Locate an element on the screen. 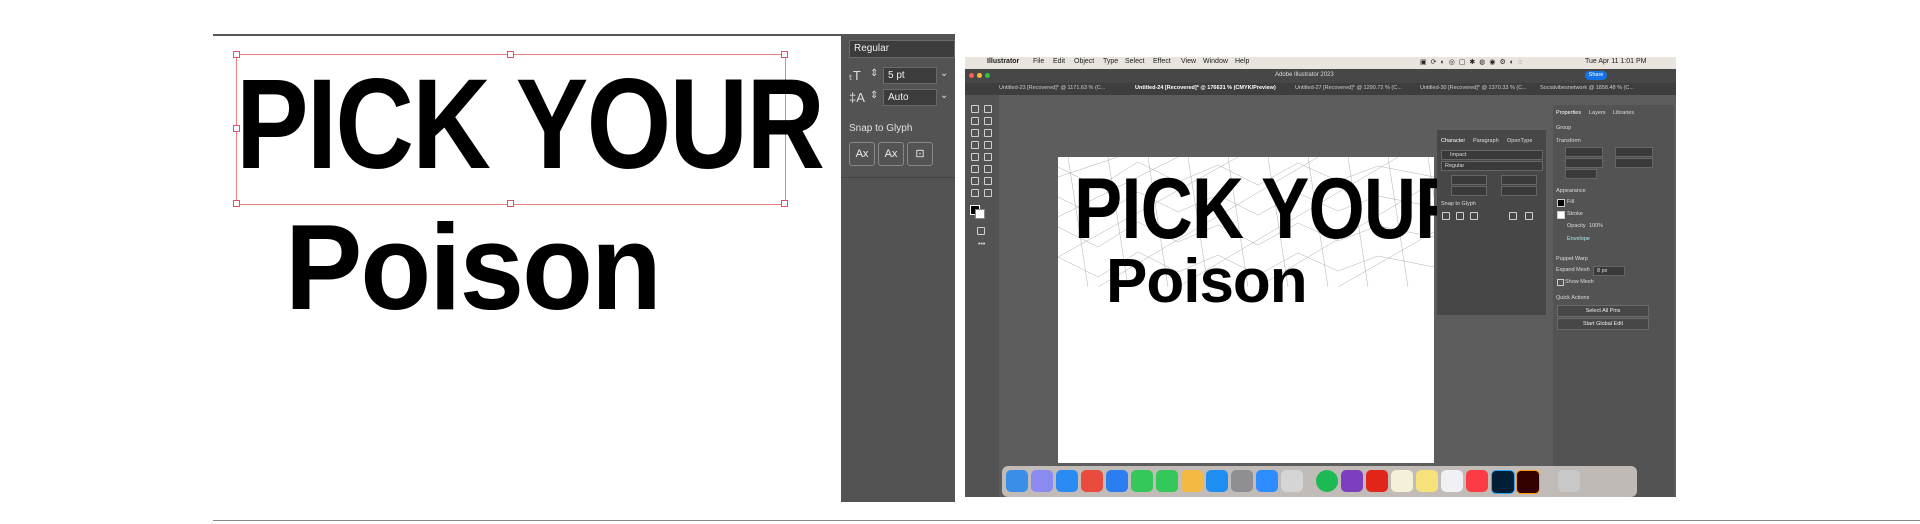 This screenshot has width=1920, height=524. onenote-icon is located at coordinates (1352, 481).